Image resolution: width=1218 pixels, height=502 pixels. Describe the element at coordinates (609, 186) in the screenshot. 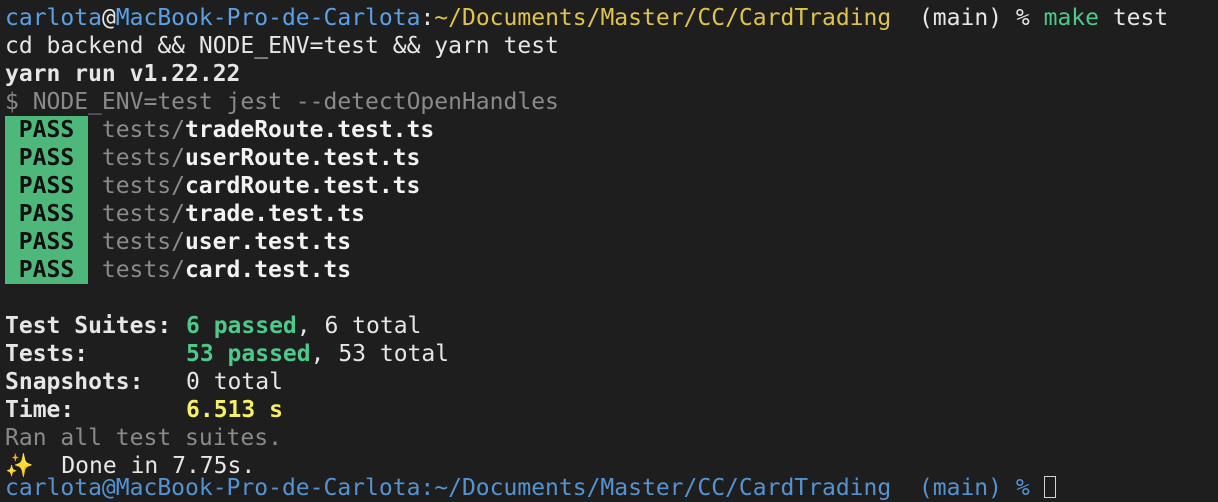

I see `test-result-row: PASS tests/cardRoute.test.ts` at that location.